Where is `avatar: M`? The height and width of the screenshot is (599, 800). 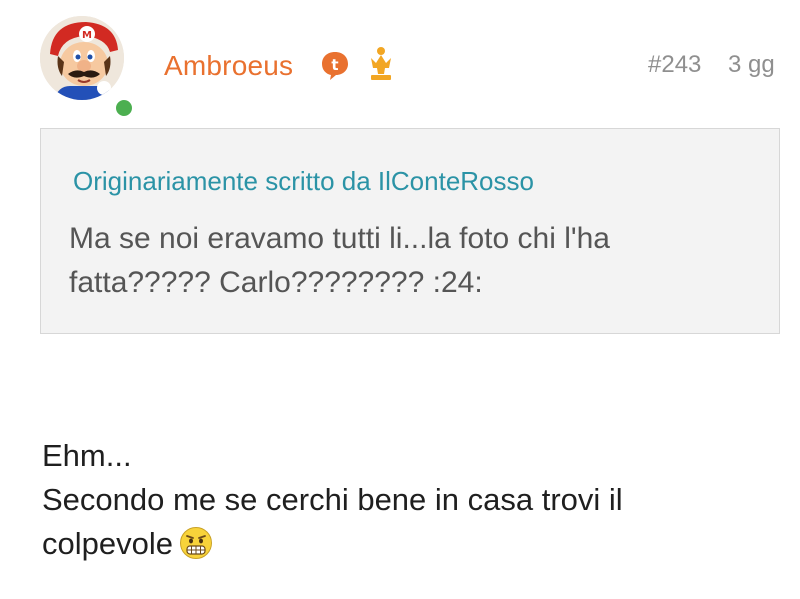 avatar: M is located at coordinates (82, 58).